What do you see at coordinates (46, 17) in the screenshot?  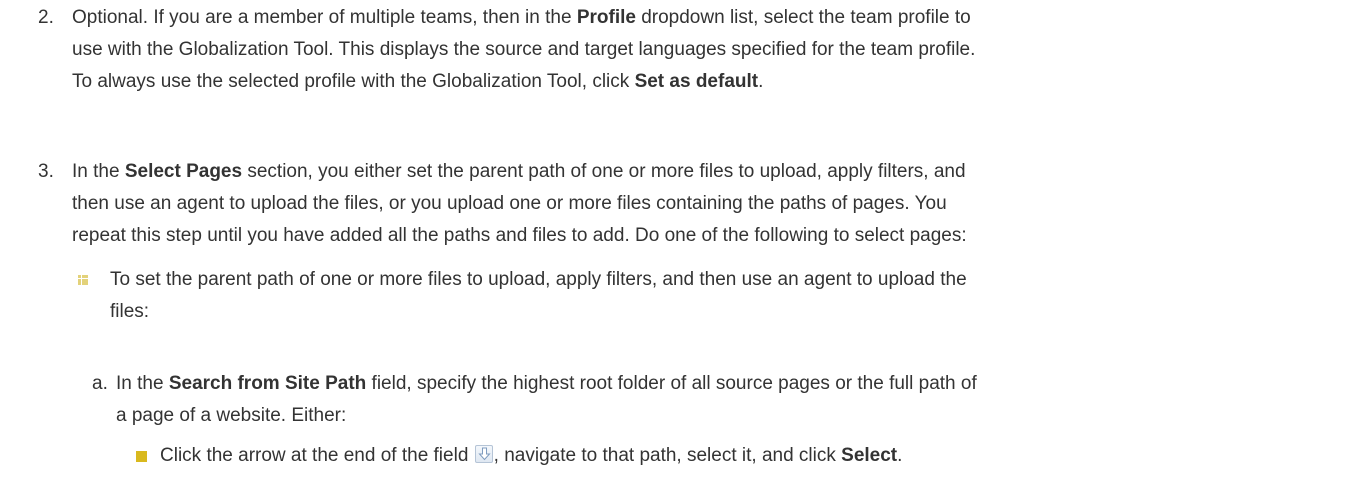 I see `step-number: 2.` at bounding box center [46, 17].